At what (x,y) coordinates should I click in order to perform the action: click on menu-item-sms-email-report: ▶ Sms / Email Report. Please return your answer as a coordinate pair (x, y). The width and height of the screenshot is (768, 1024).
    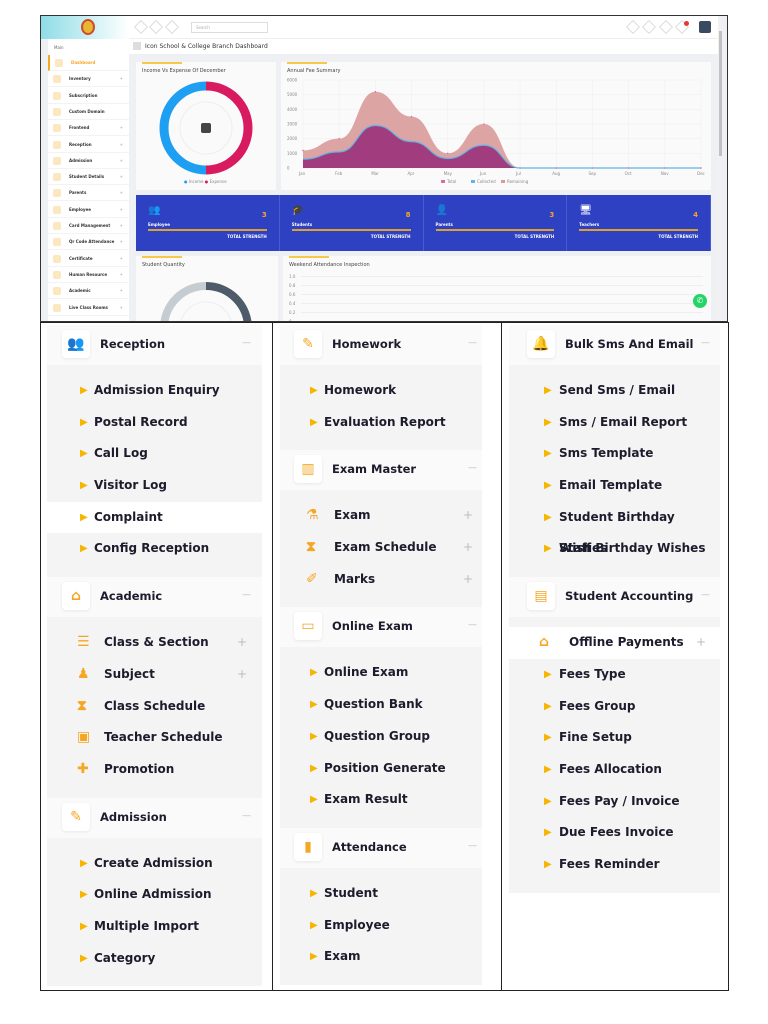
    Looking at the image, I should click on (614, 423).